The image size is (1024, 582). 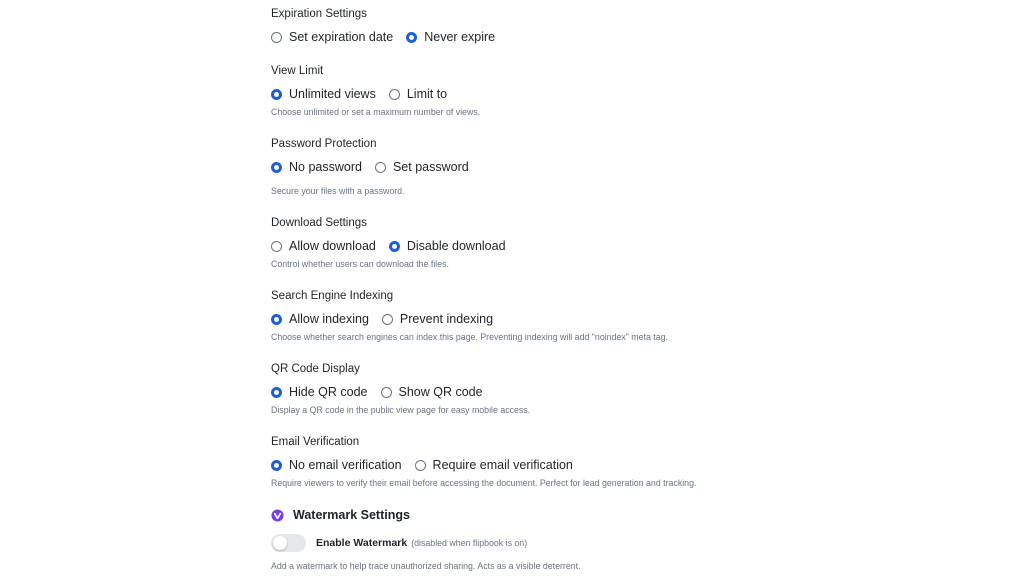 I want to click on toggle-knob, so click(x=280, y=543).